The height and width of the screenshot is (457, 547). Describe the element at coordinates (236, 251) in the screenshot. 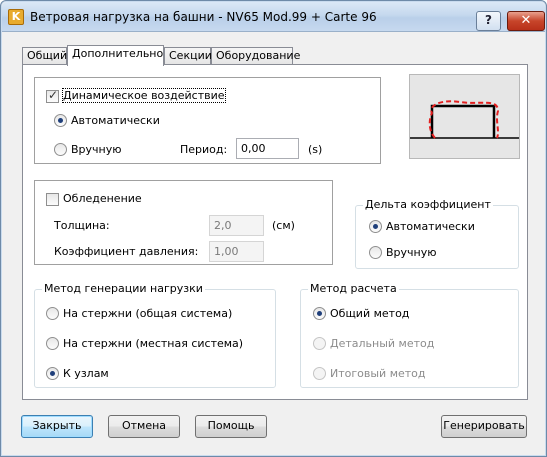

I see `pressure-coef-input: 1,00` at that location.